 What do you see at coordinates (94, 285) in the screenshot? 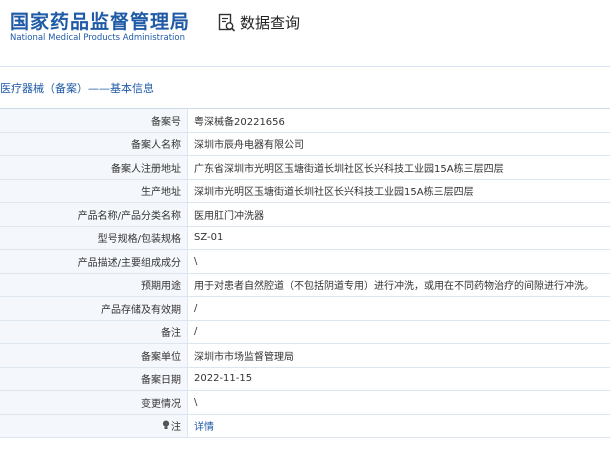
I see `row-label: 预期用途` at bounding box center [94, 285].